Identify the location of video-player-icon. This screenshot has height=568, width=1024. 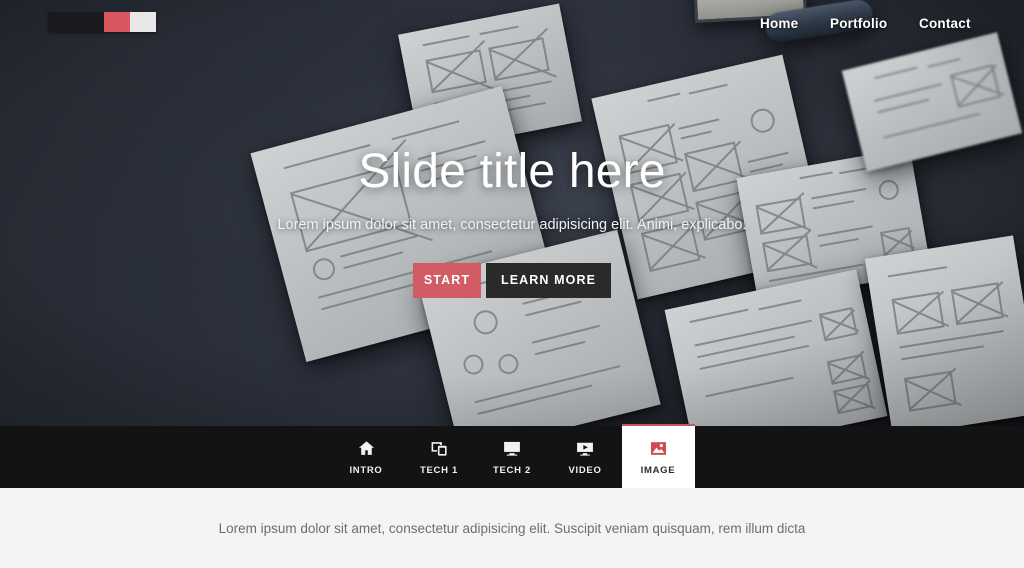
(585, 449).